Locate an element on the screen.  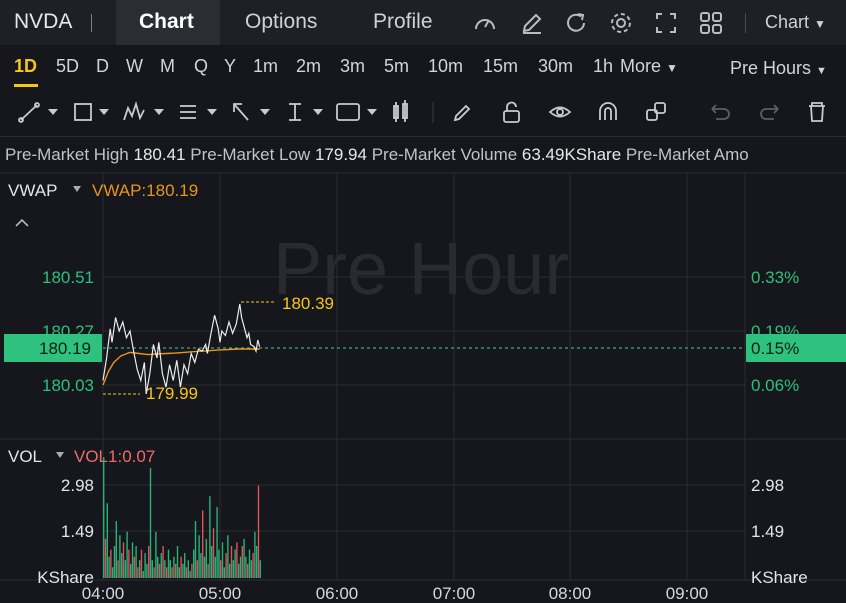
tab-options: Options is located at coordinates (281, 22).